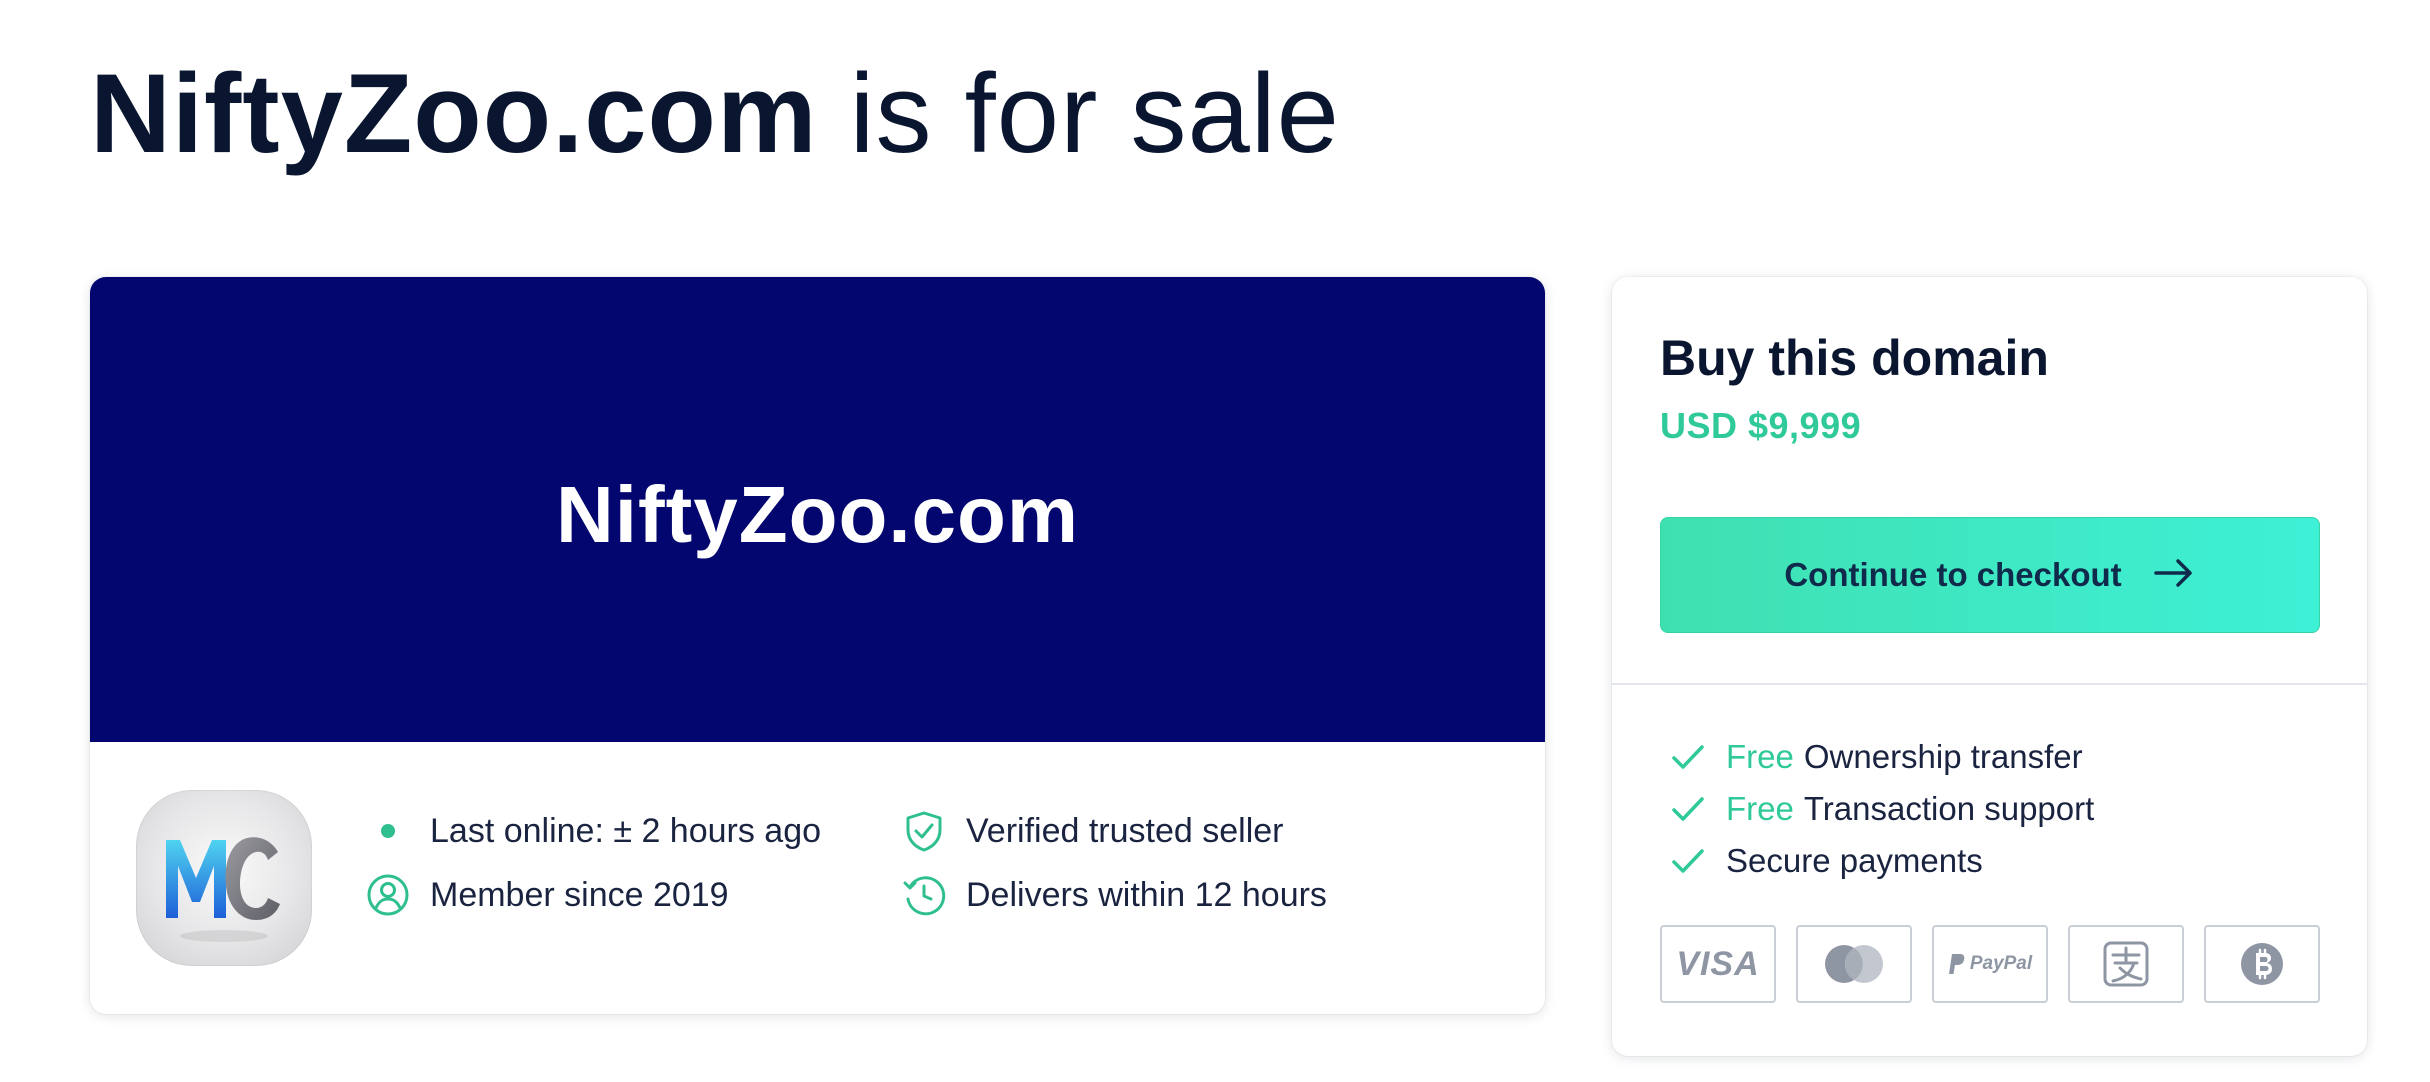 This screenshot has width=2430, height=1082. I want to click on page-title: NiftyZoo.com is for sale, so click(715, 114).